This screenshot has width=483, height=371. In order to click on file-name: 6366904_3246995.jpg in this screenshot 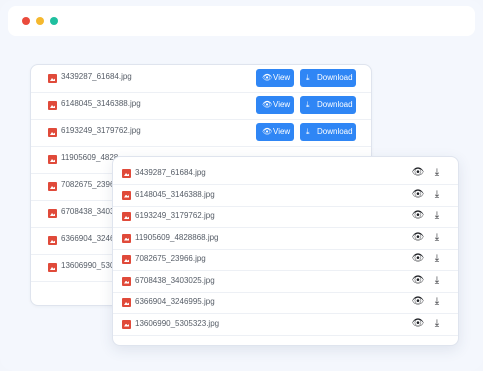, I will do `click(175, 301)`.